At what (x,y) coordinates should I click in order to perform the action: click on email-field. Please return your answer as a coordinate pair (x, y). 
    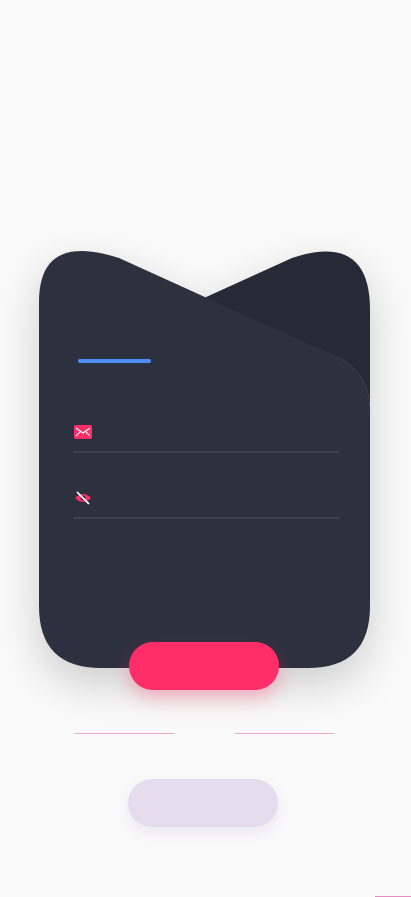
    Looking at the image, I should click on (206, 435).